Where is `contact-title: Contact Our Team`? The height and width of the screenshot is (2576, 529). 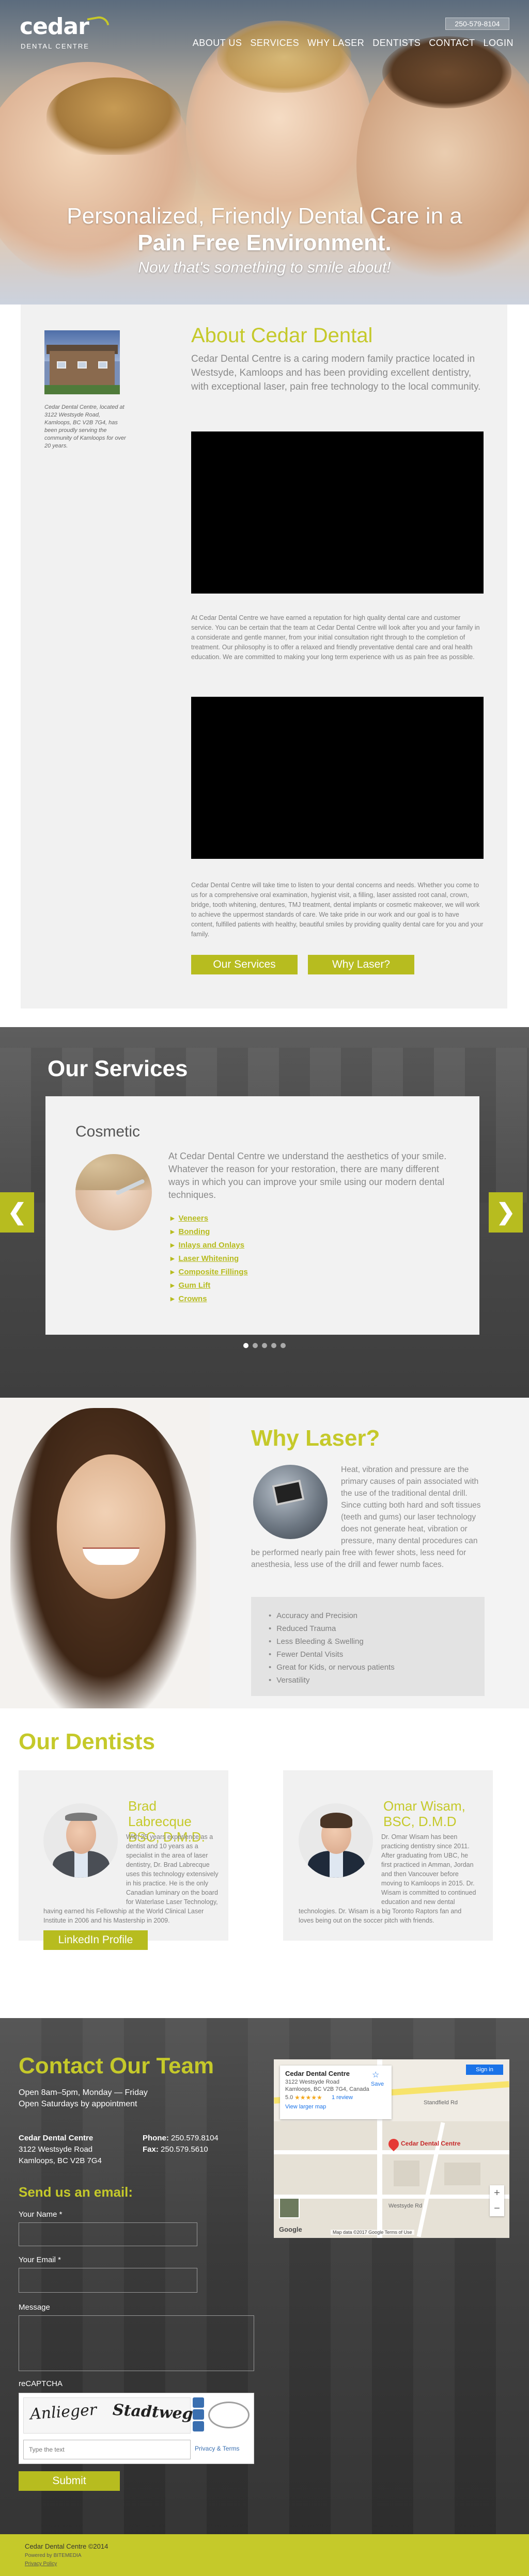 contact-title: Contact Our Team is located at coordinates (116, 2065).